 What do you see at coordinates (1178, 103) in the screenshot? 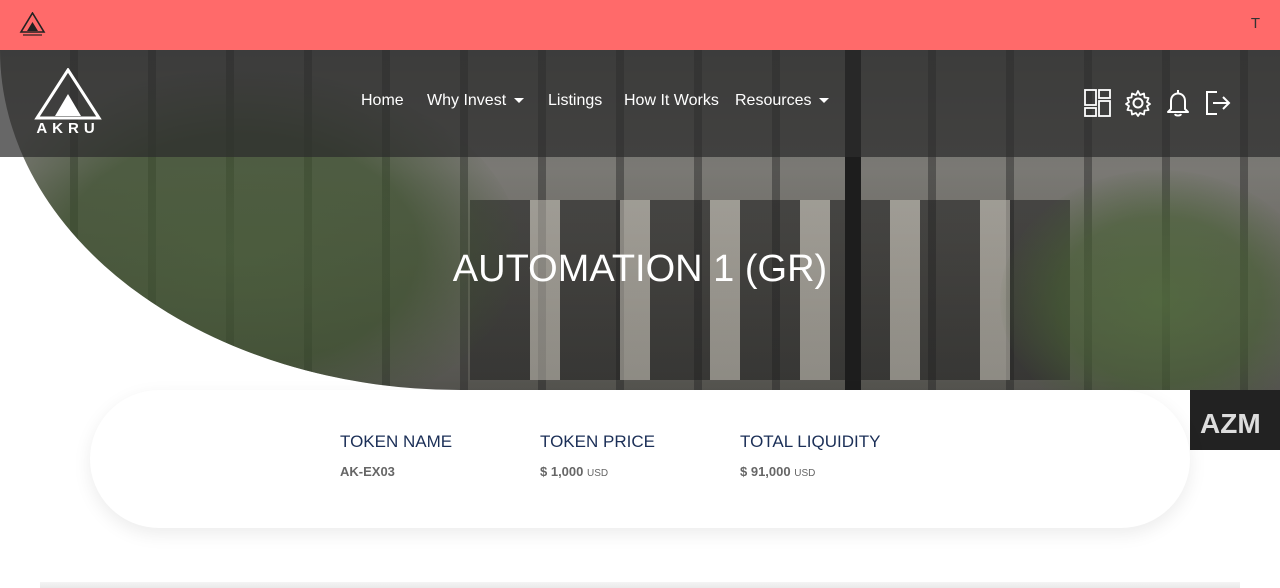
I see `bell-icon` at bounding box center [1178, 103].